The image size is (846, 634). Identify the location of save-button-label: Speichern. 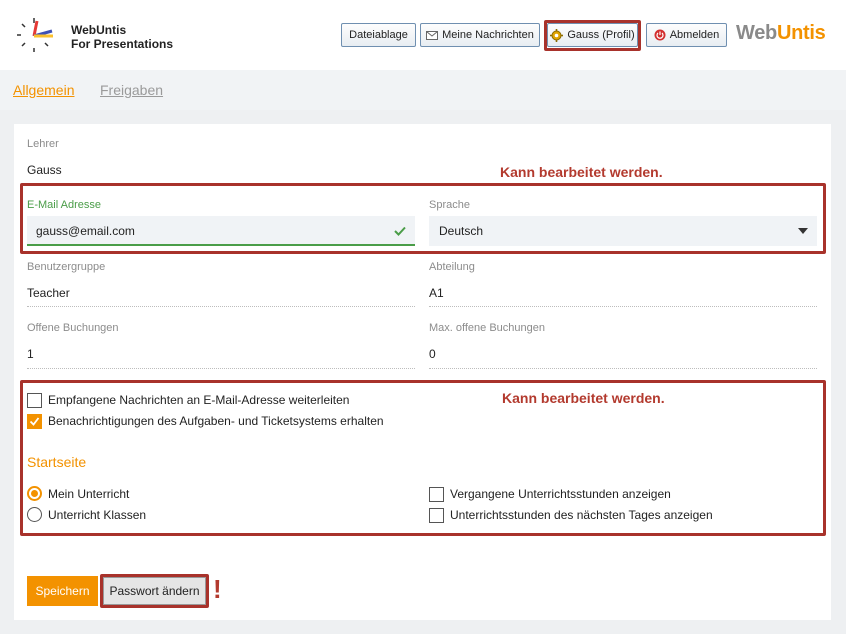
(62, 591).